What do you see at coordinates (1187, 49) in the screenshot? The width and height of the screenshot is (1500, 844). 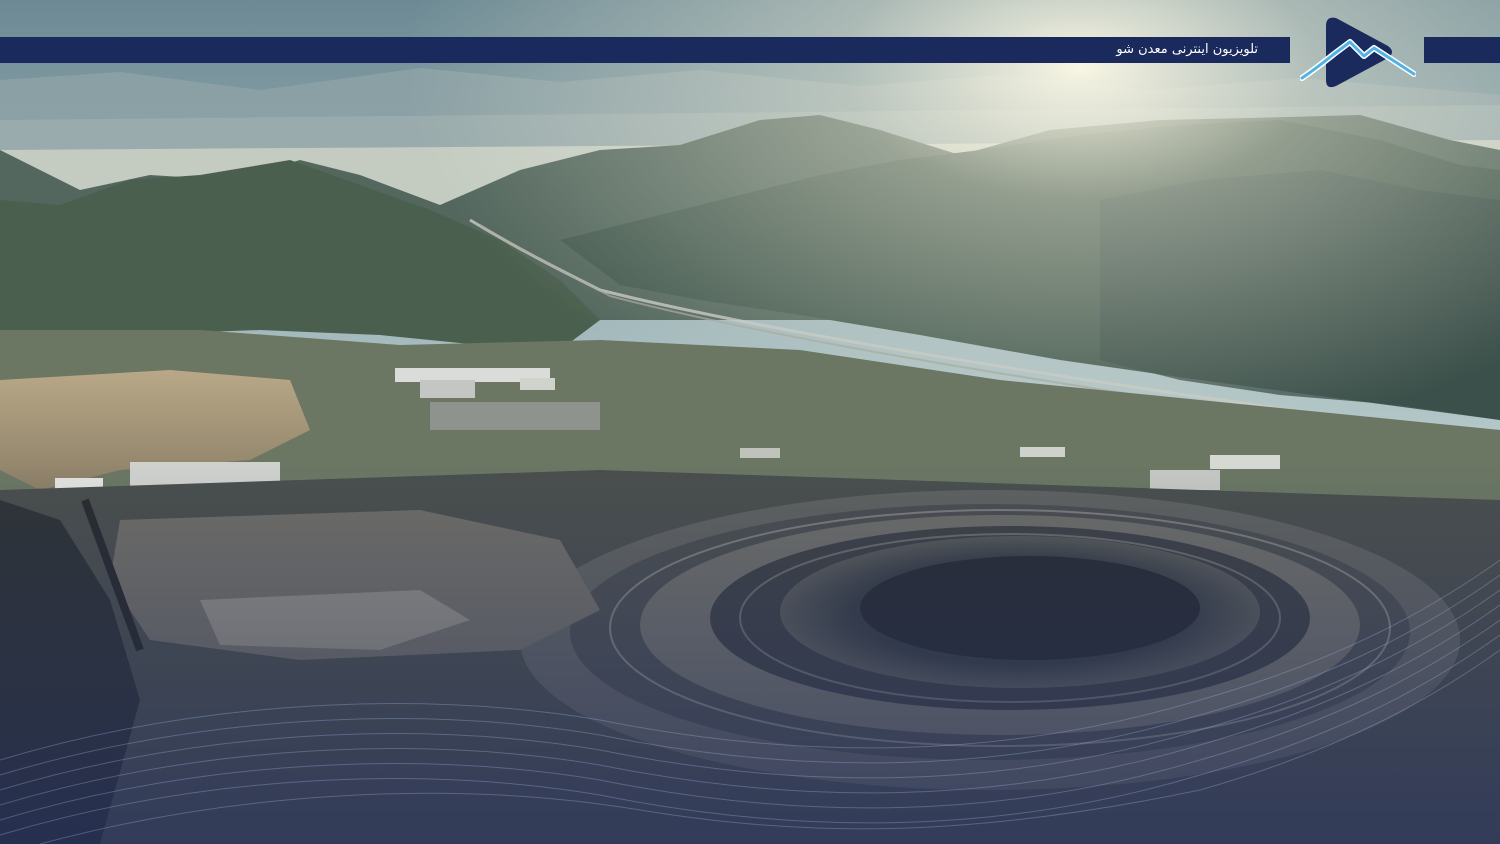 I see `channel-title: تلویزیون اینترنی معدن شو` at bounding box center [1187, 49].